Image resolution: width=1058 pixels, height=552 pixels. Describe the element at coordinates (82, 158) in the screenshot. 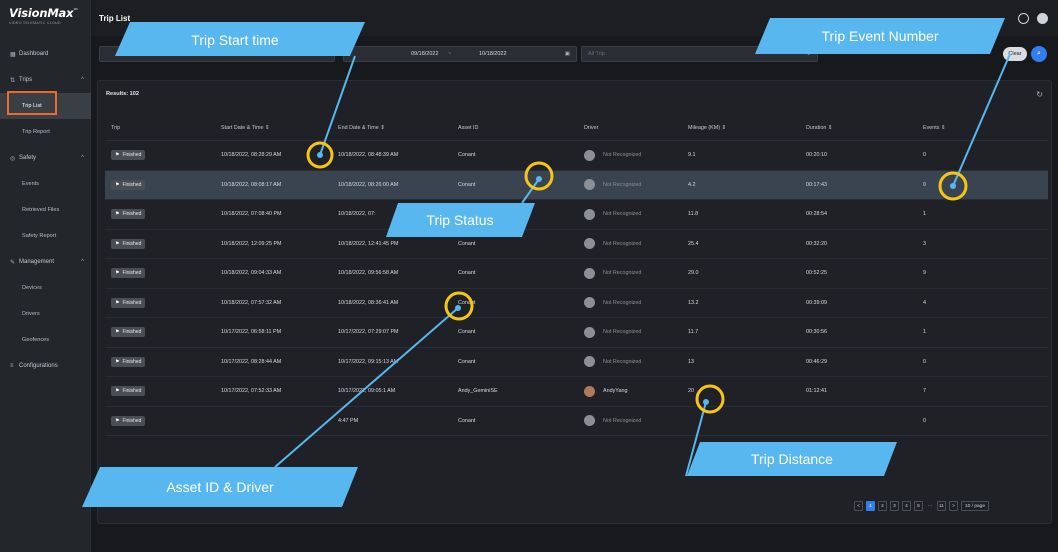

I see `chevron-up-icon: ^` at that location.